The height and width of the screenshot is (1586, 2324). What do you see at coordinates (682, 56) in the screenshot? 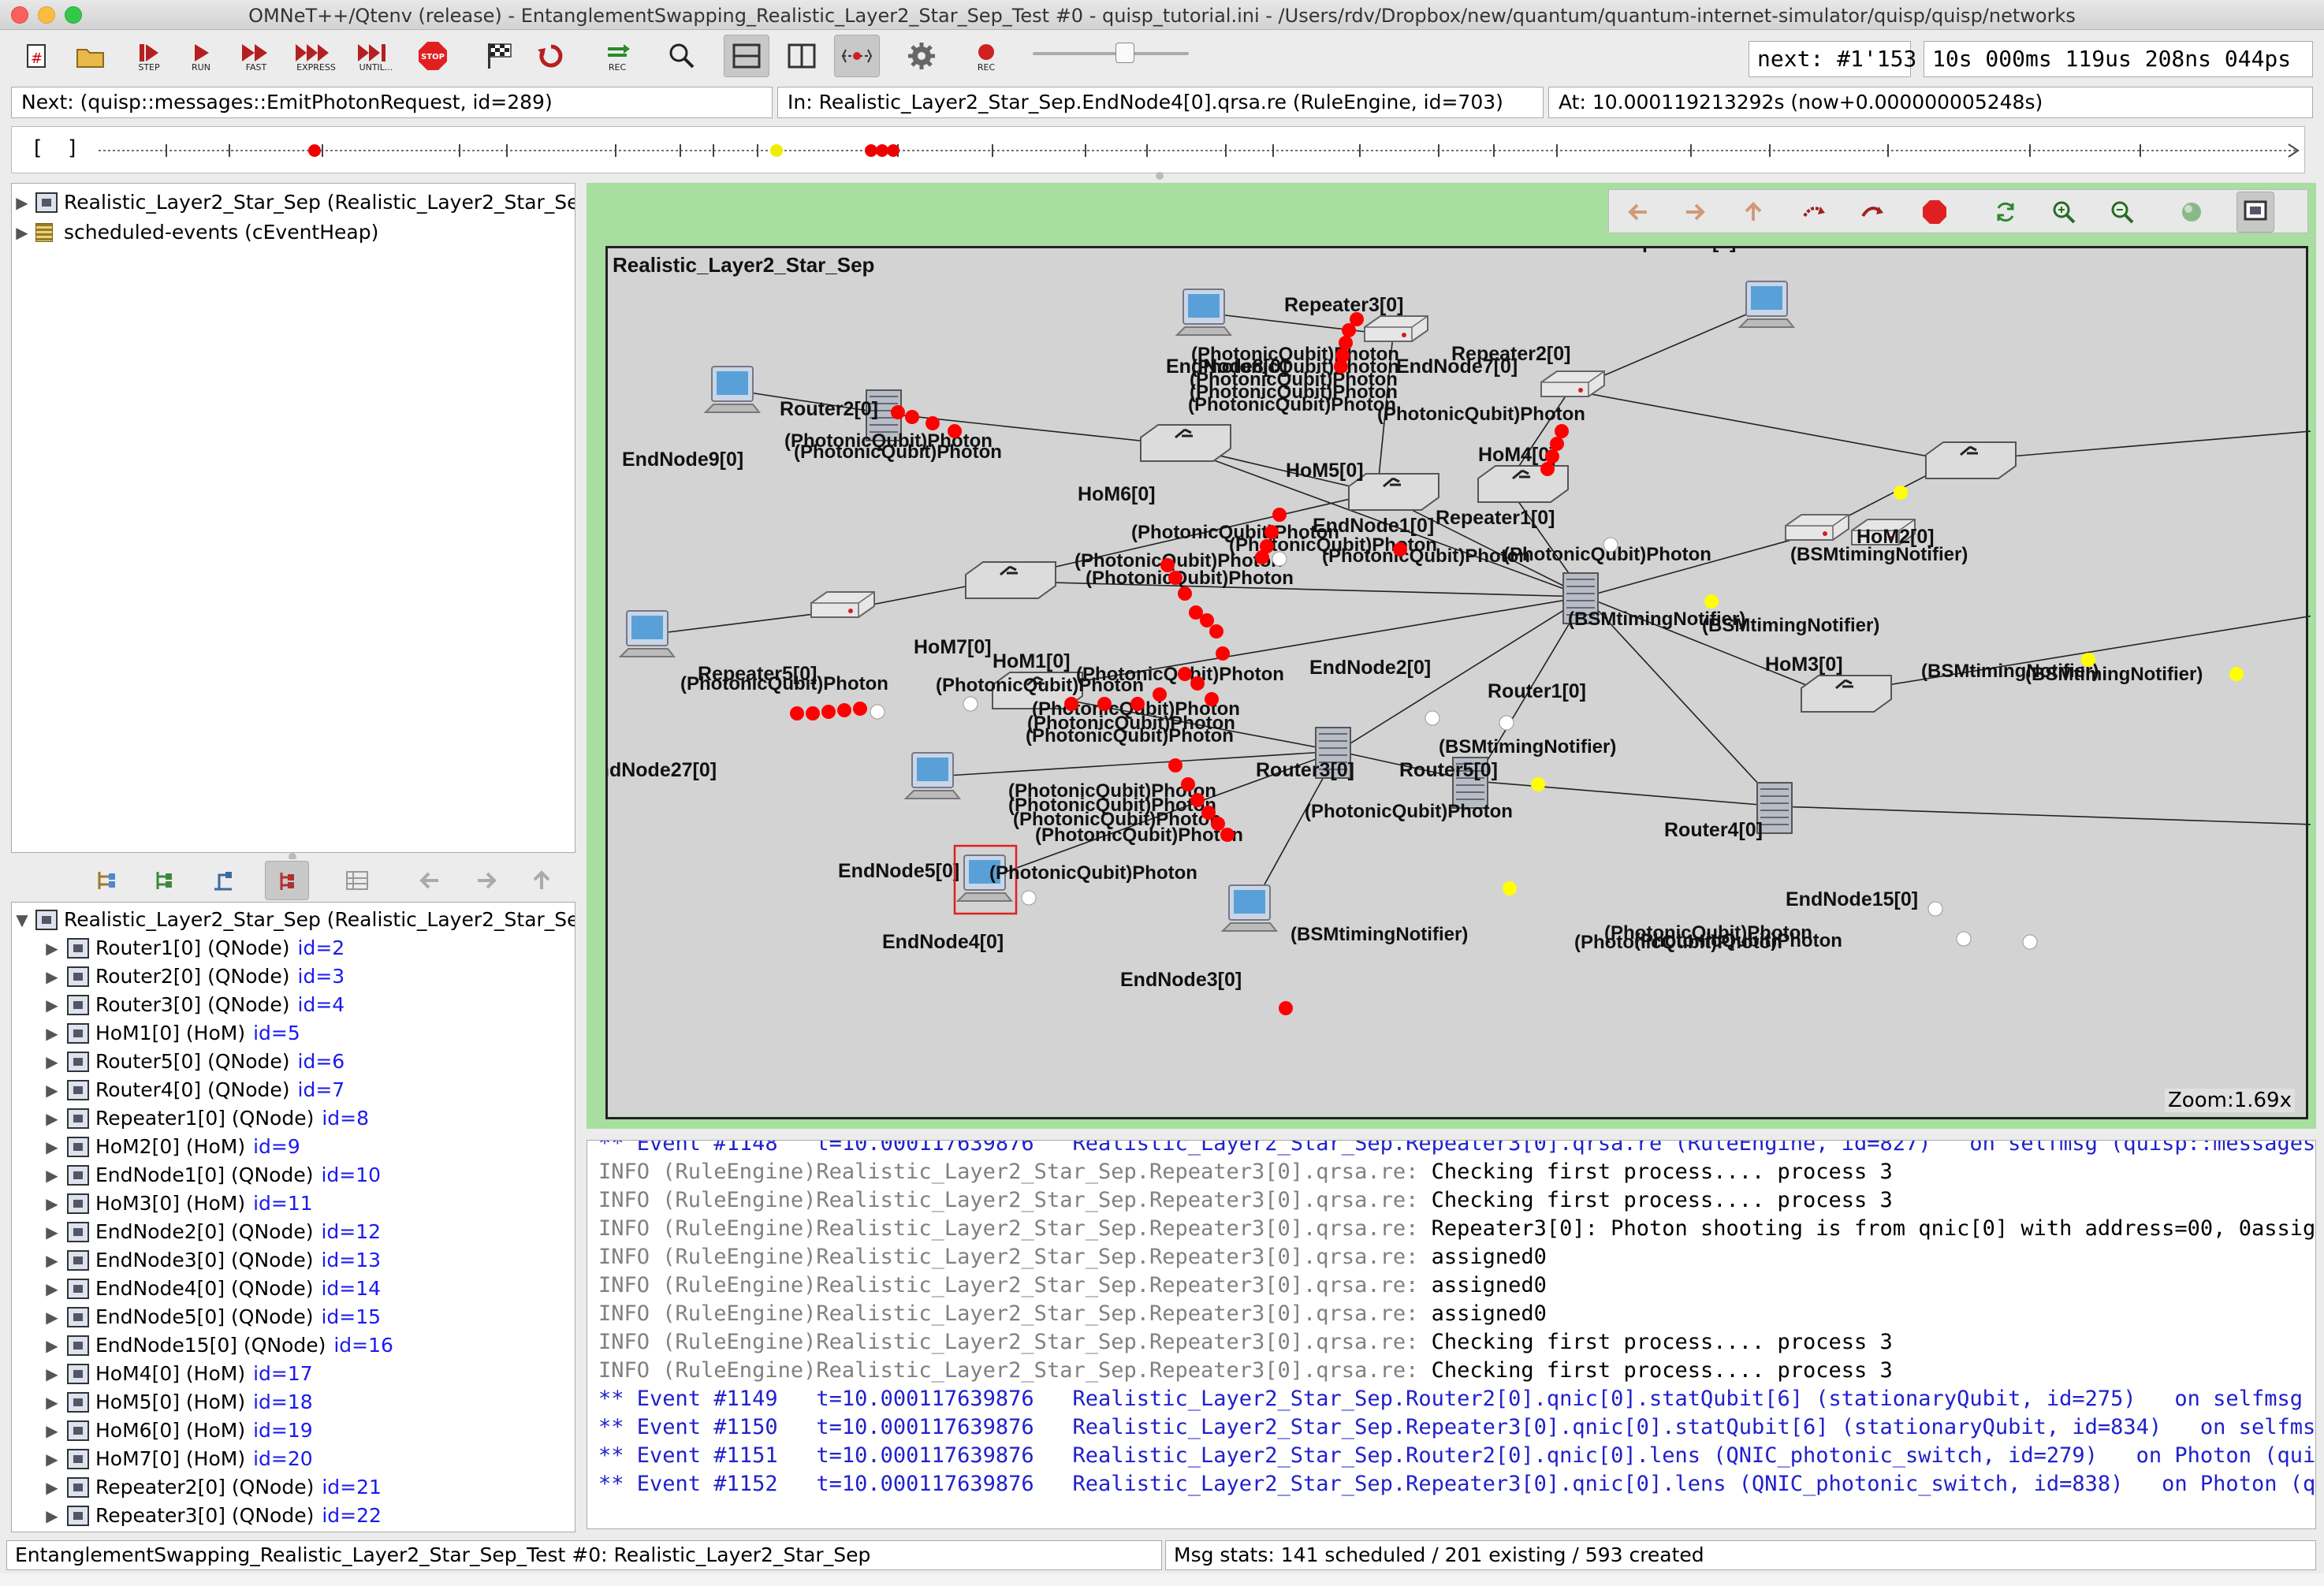
I see `find-button` at bounding box center [682, 56].